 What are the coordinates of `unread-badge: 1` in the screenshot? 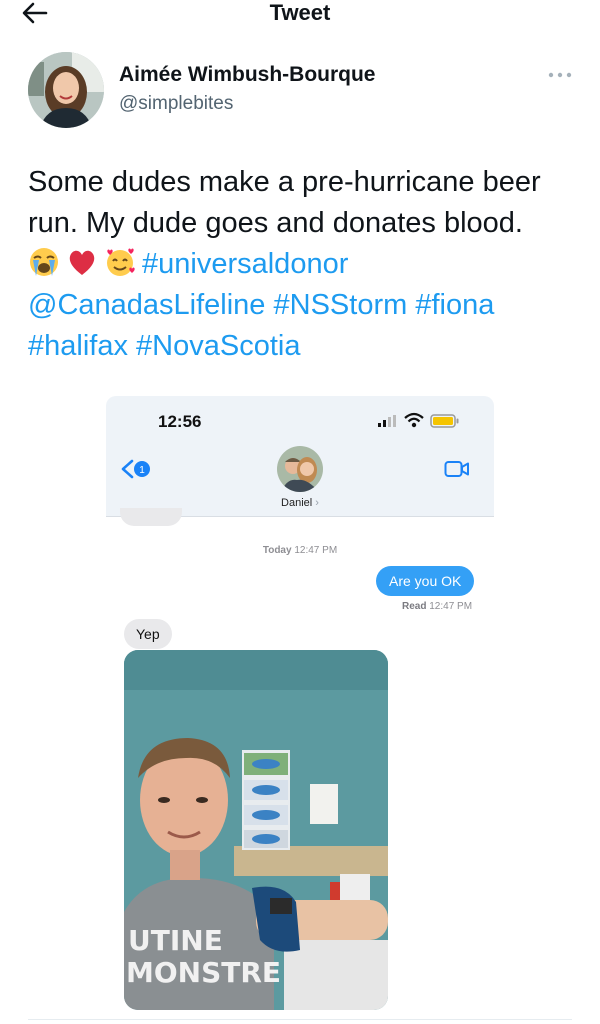 It's located at (142, 470).